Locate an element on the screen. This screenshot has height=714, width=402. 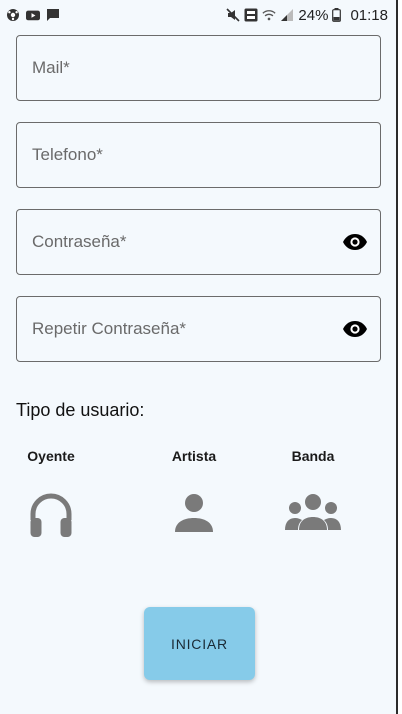
user-type-label: Oyente is located at coordinates (51, 456).